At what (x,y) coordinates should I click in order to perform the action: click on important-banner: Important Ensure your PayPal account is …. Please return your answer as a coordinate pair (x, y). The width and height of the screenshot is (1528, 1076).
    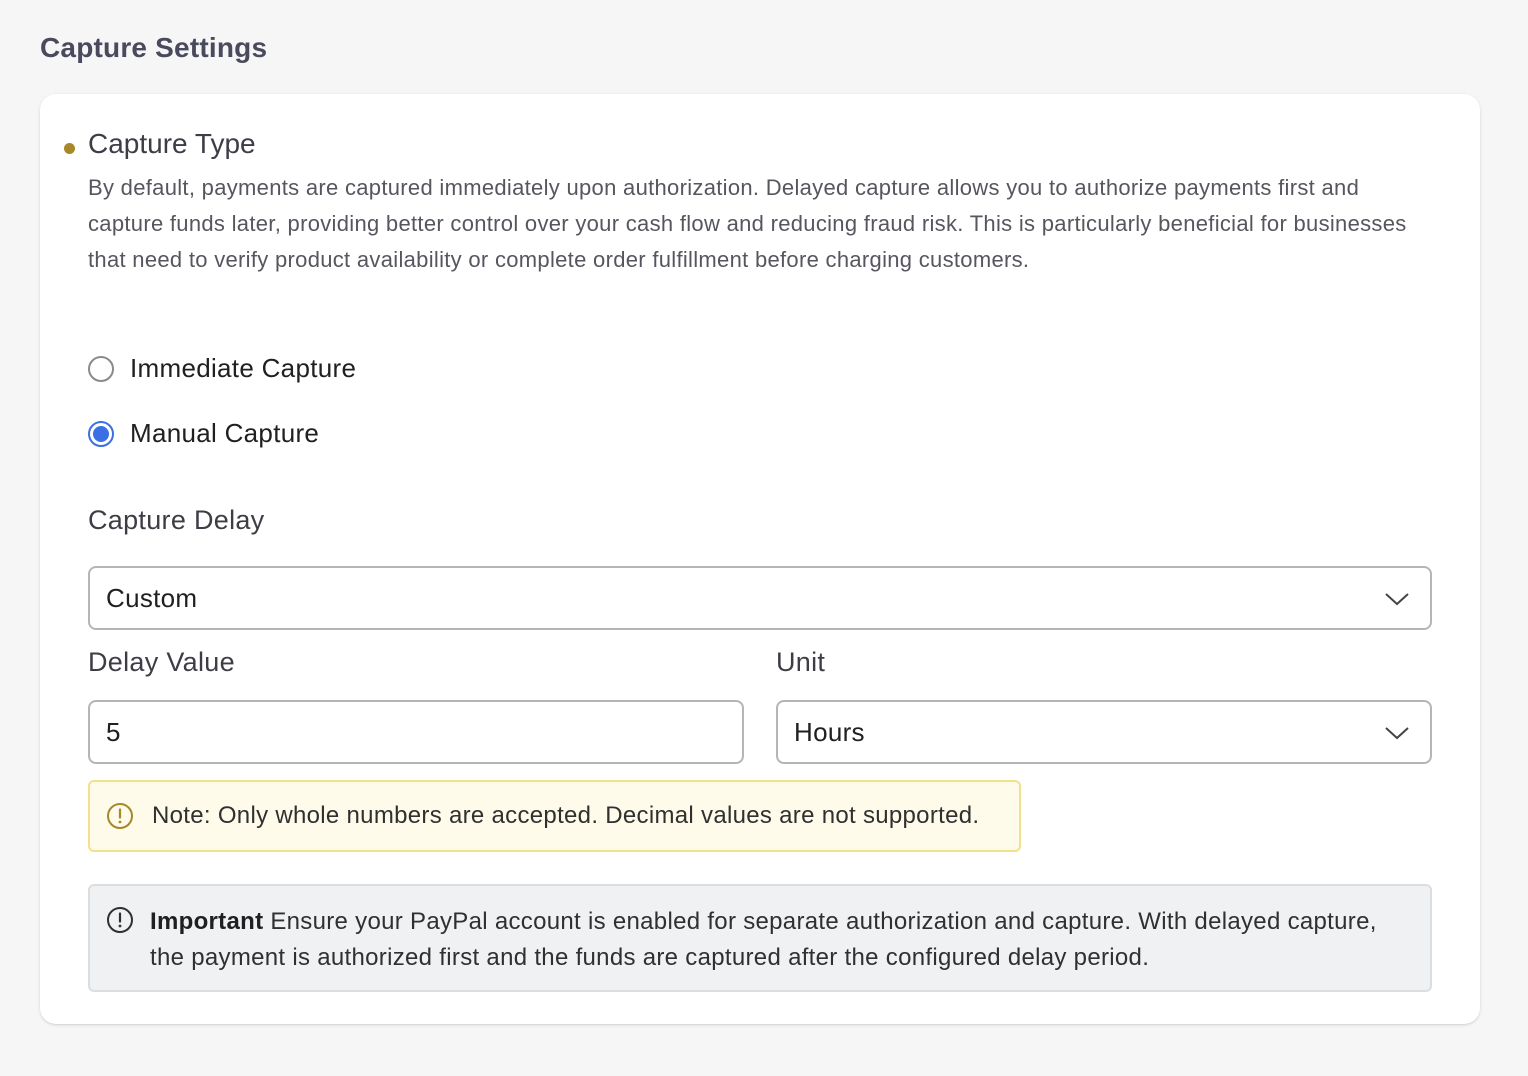
    Looking at the image, I should click on (760, 938).